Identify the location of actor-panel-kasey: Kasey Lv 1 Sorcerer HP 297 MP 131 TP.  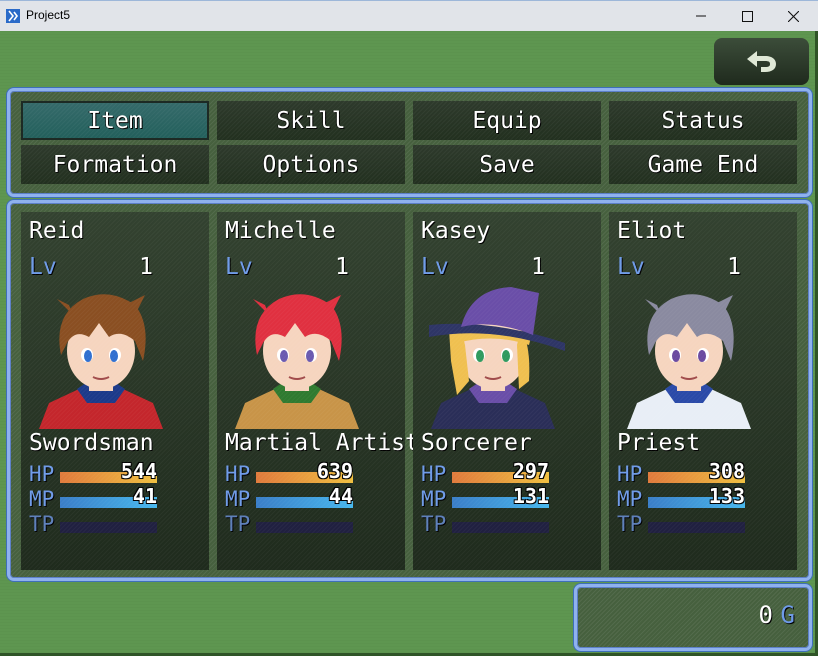
(507, 391).